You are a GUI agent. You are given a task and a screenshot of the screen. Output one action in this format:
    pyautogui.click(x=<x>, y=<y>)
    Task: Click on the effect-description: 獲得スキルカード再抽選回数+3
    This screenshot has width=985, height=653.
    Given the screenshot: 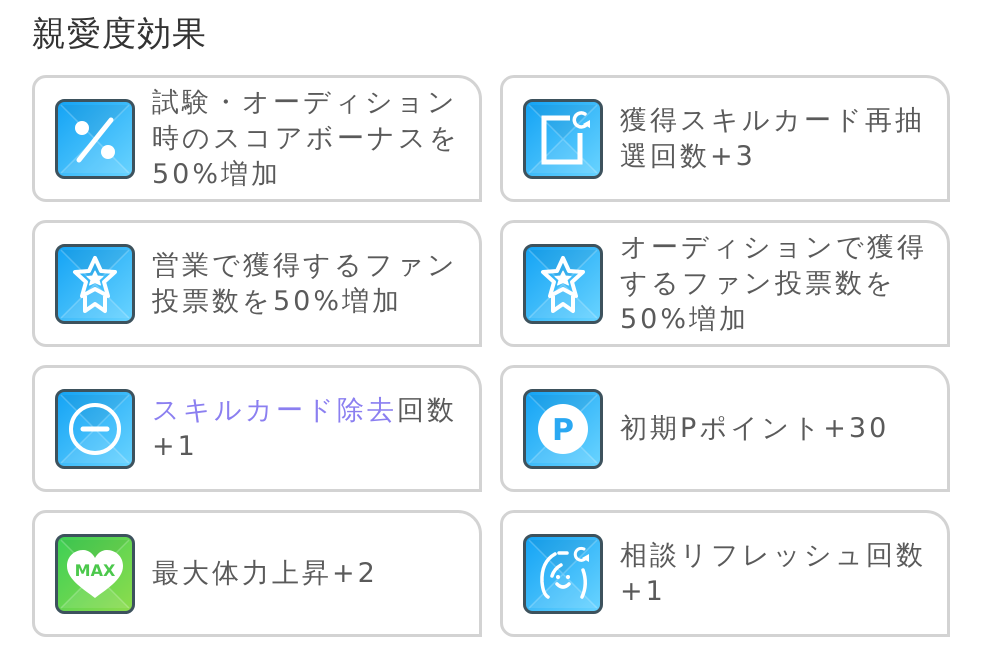 What is the action you would take?
    pyautogui.click(x=773, y=139)
    